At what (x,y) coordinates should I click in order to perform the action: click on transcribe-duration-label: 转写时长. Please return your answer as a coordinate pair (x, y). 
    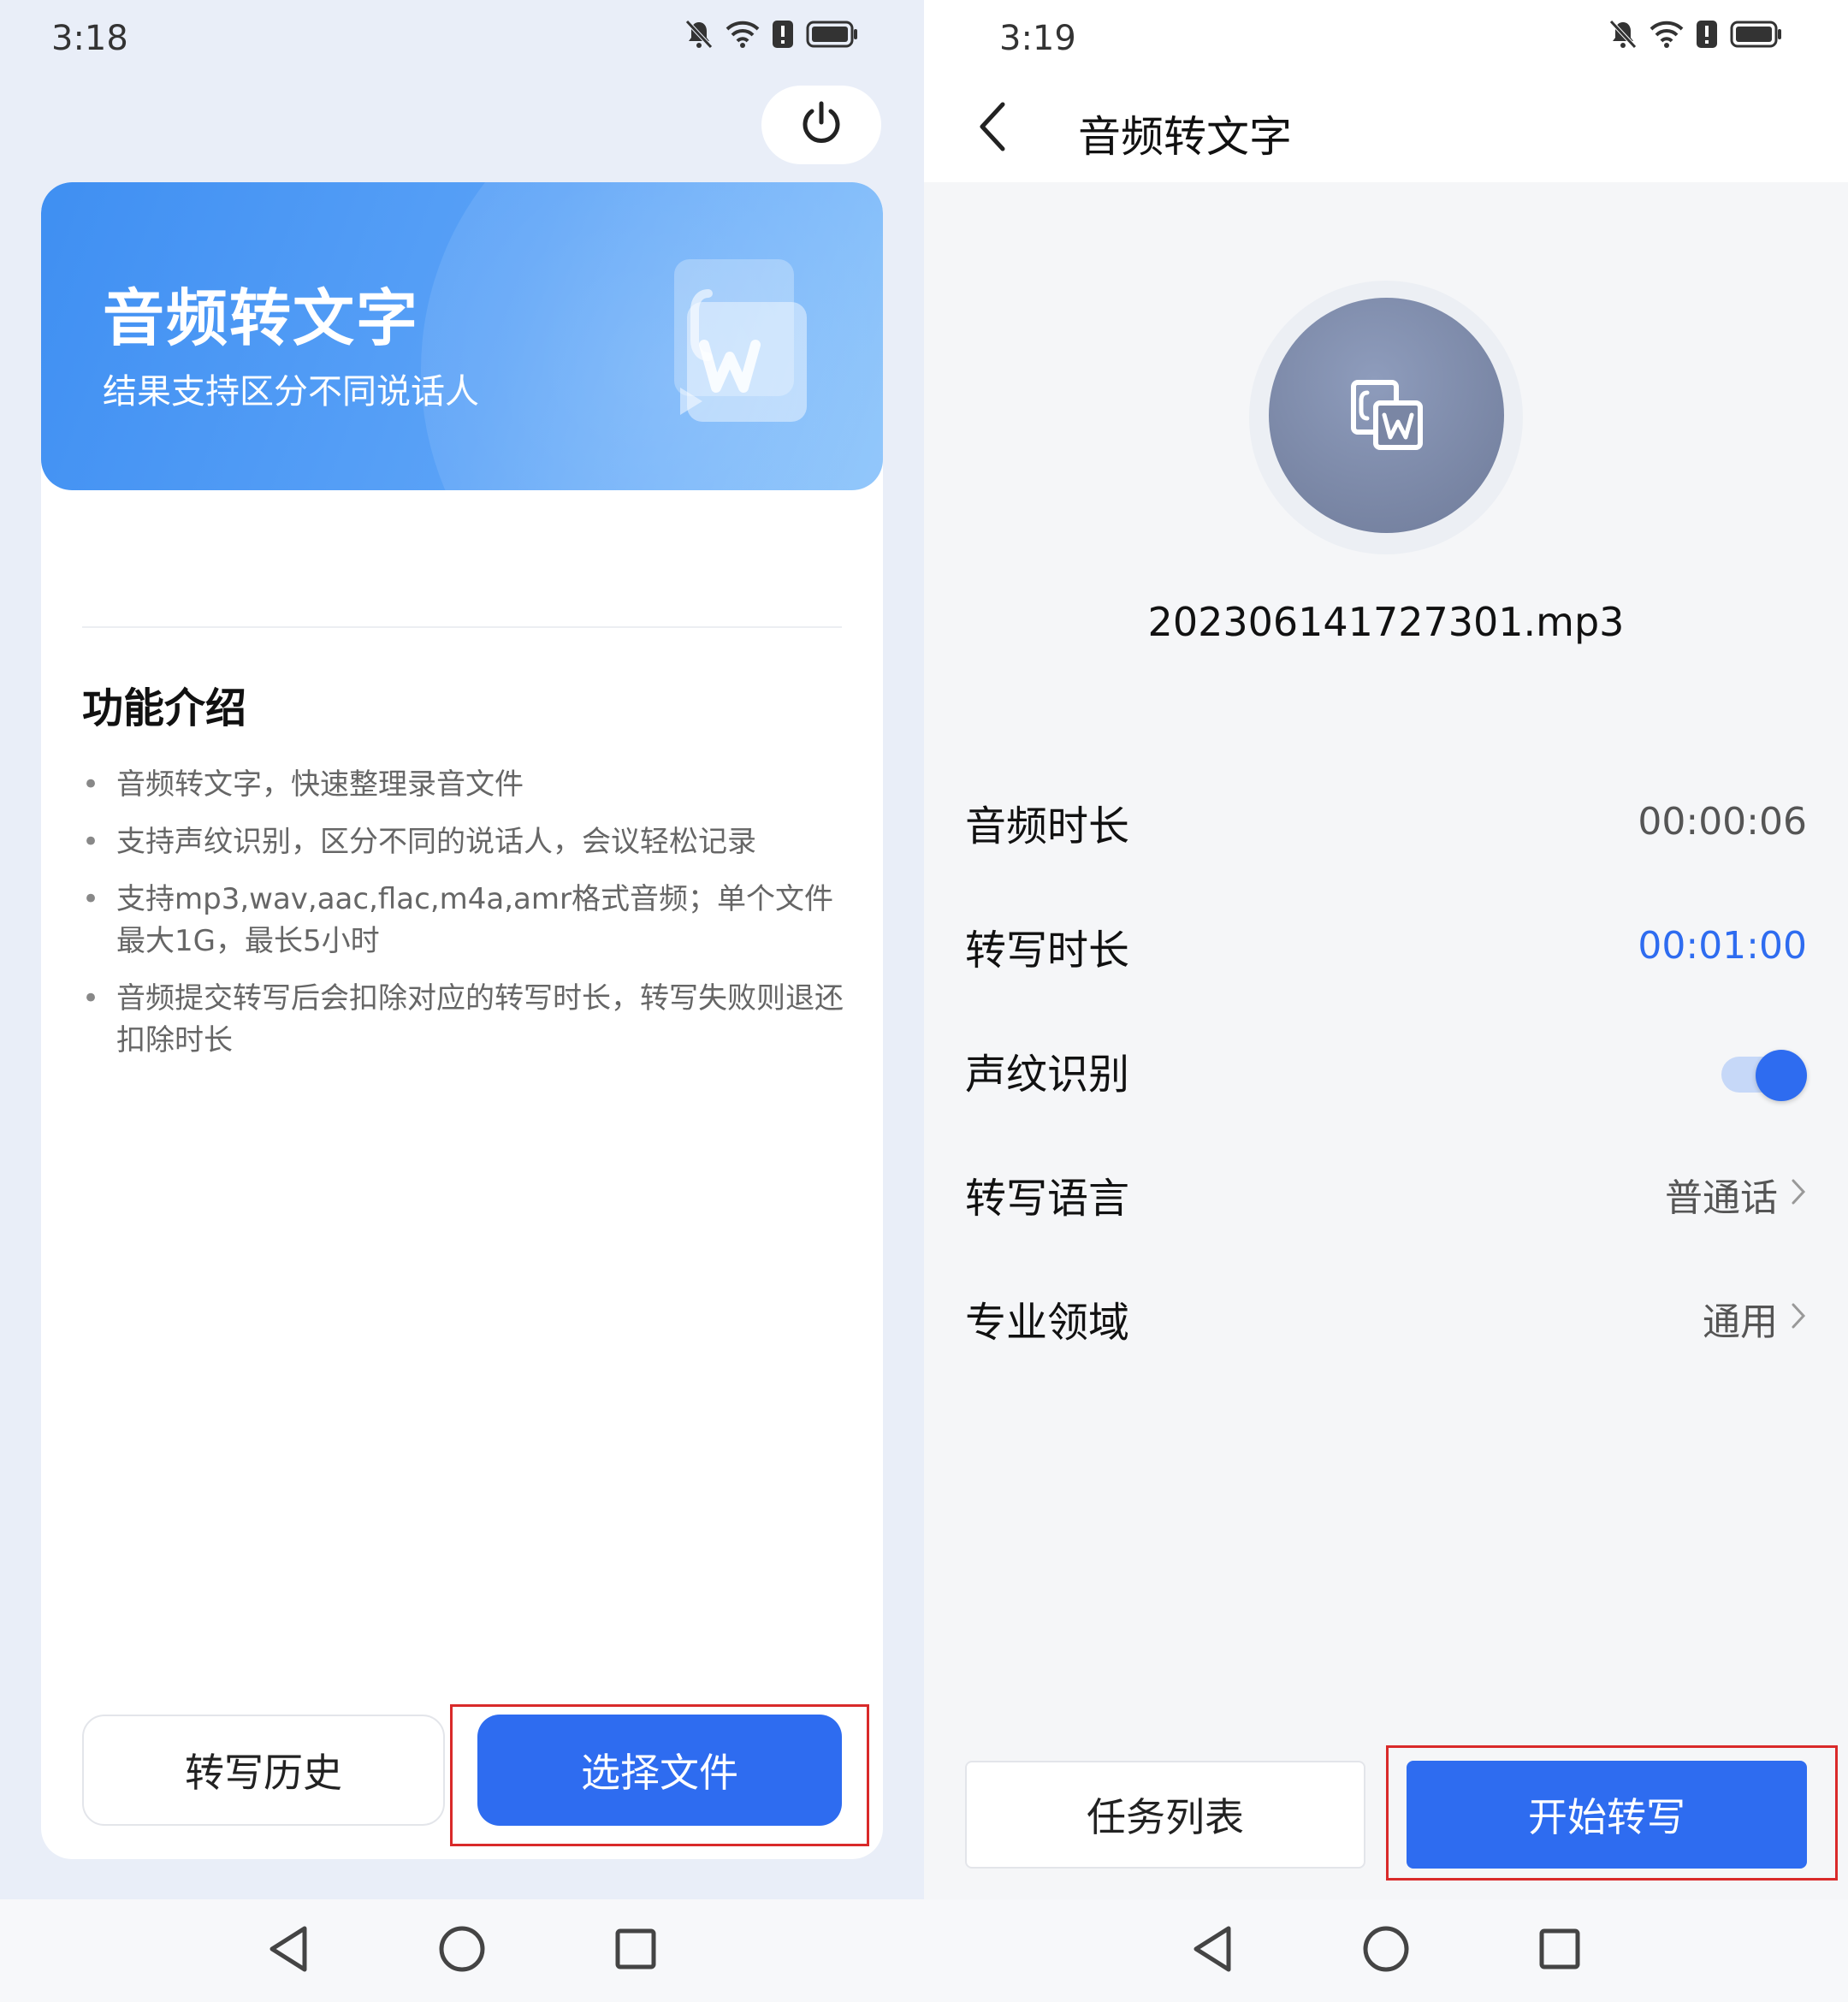
    Looking at the image, I should click on (1047, 950).